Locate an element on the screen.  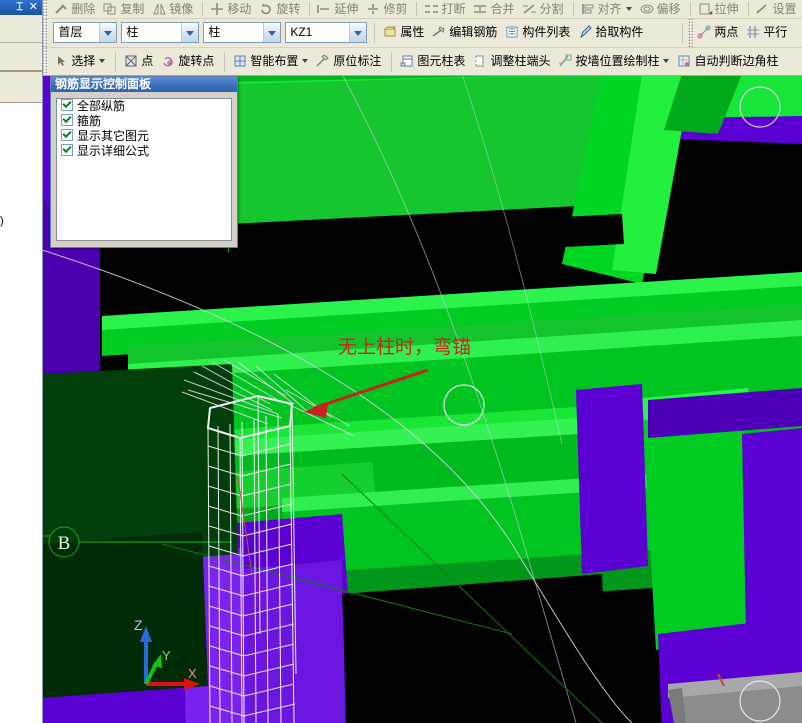
move-icon is located at coordinates (217, 9).